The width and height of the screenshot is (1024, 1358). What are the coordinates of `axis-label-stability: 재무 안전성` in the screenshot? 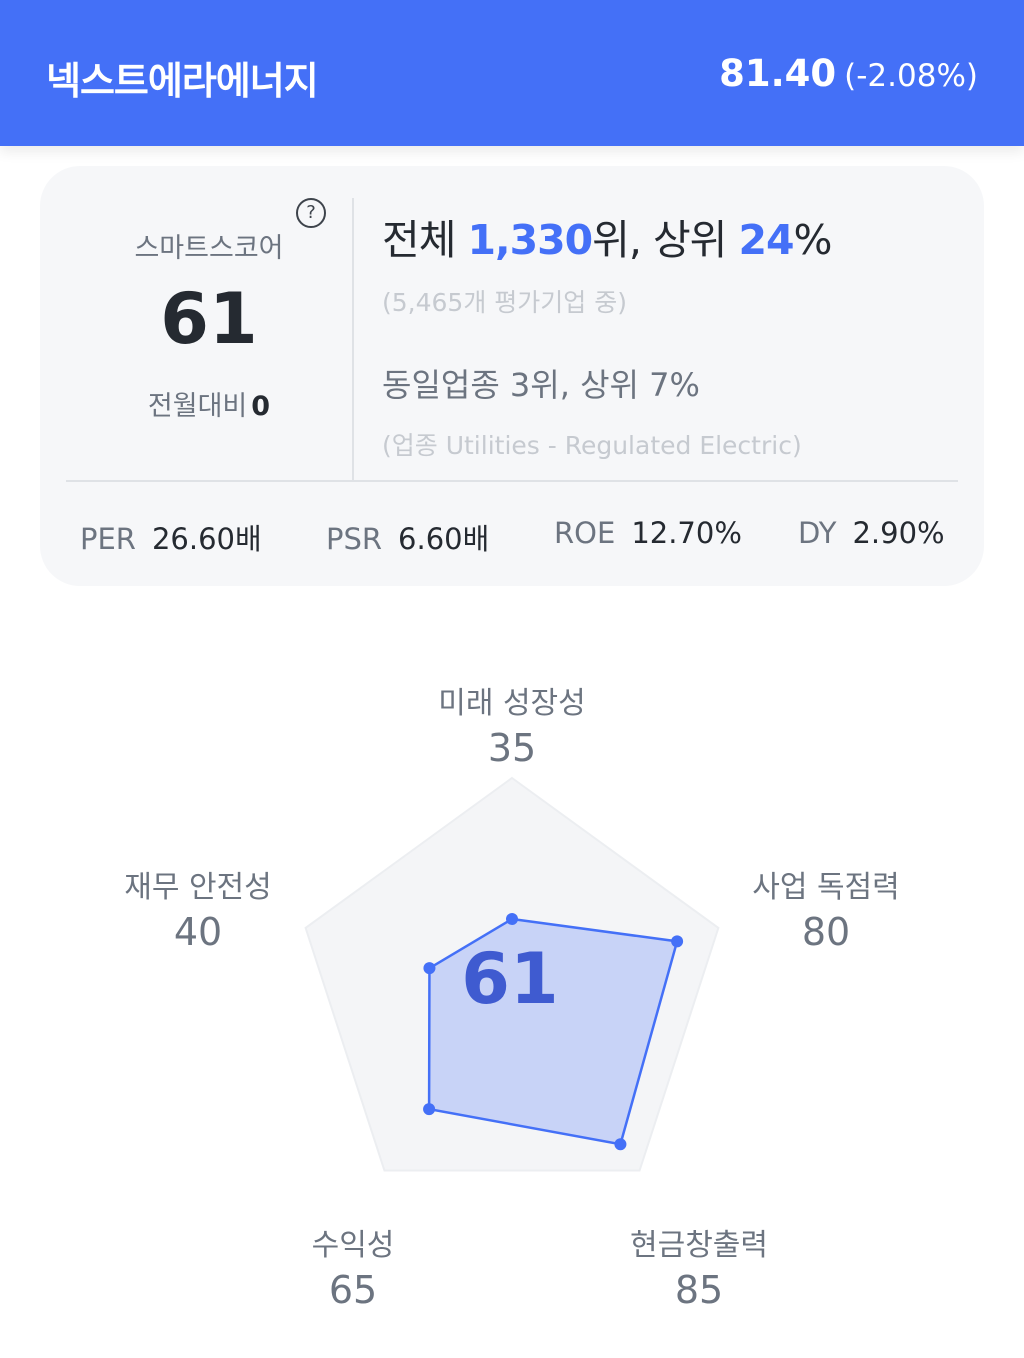 It's located at (198, 887).